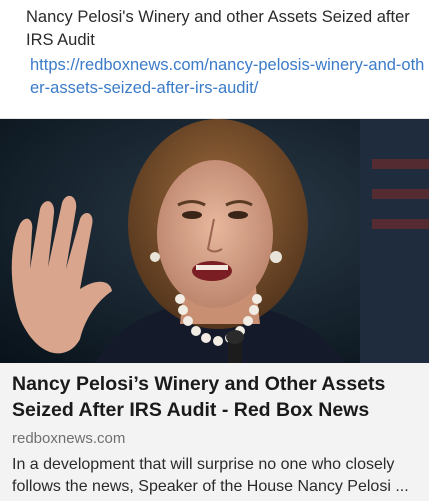 The image size is (429, 501). Describe the element at coordinates (235, 337) in the screenshot. I see `microphone-shape` at that location.